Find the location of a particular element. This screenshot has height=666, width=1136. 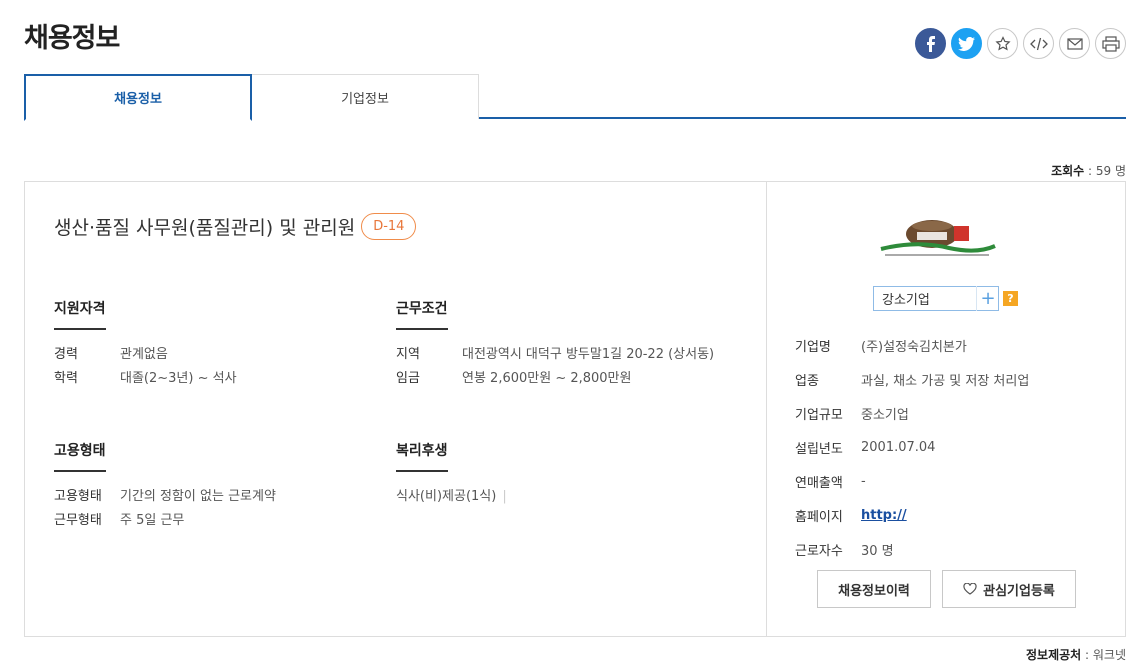

employment-section: 고용형태 고용형태 기간의 정함이 없는 근로계약 근무형태 주 5일 근무 is located at coordinates (165, 486).